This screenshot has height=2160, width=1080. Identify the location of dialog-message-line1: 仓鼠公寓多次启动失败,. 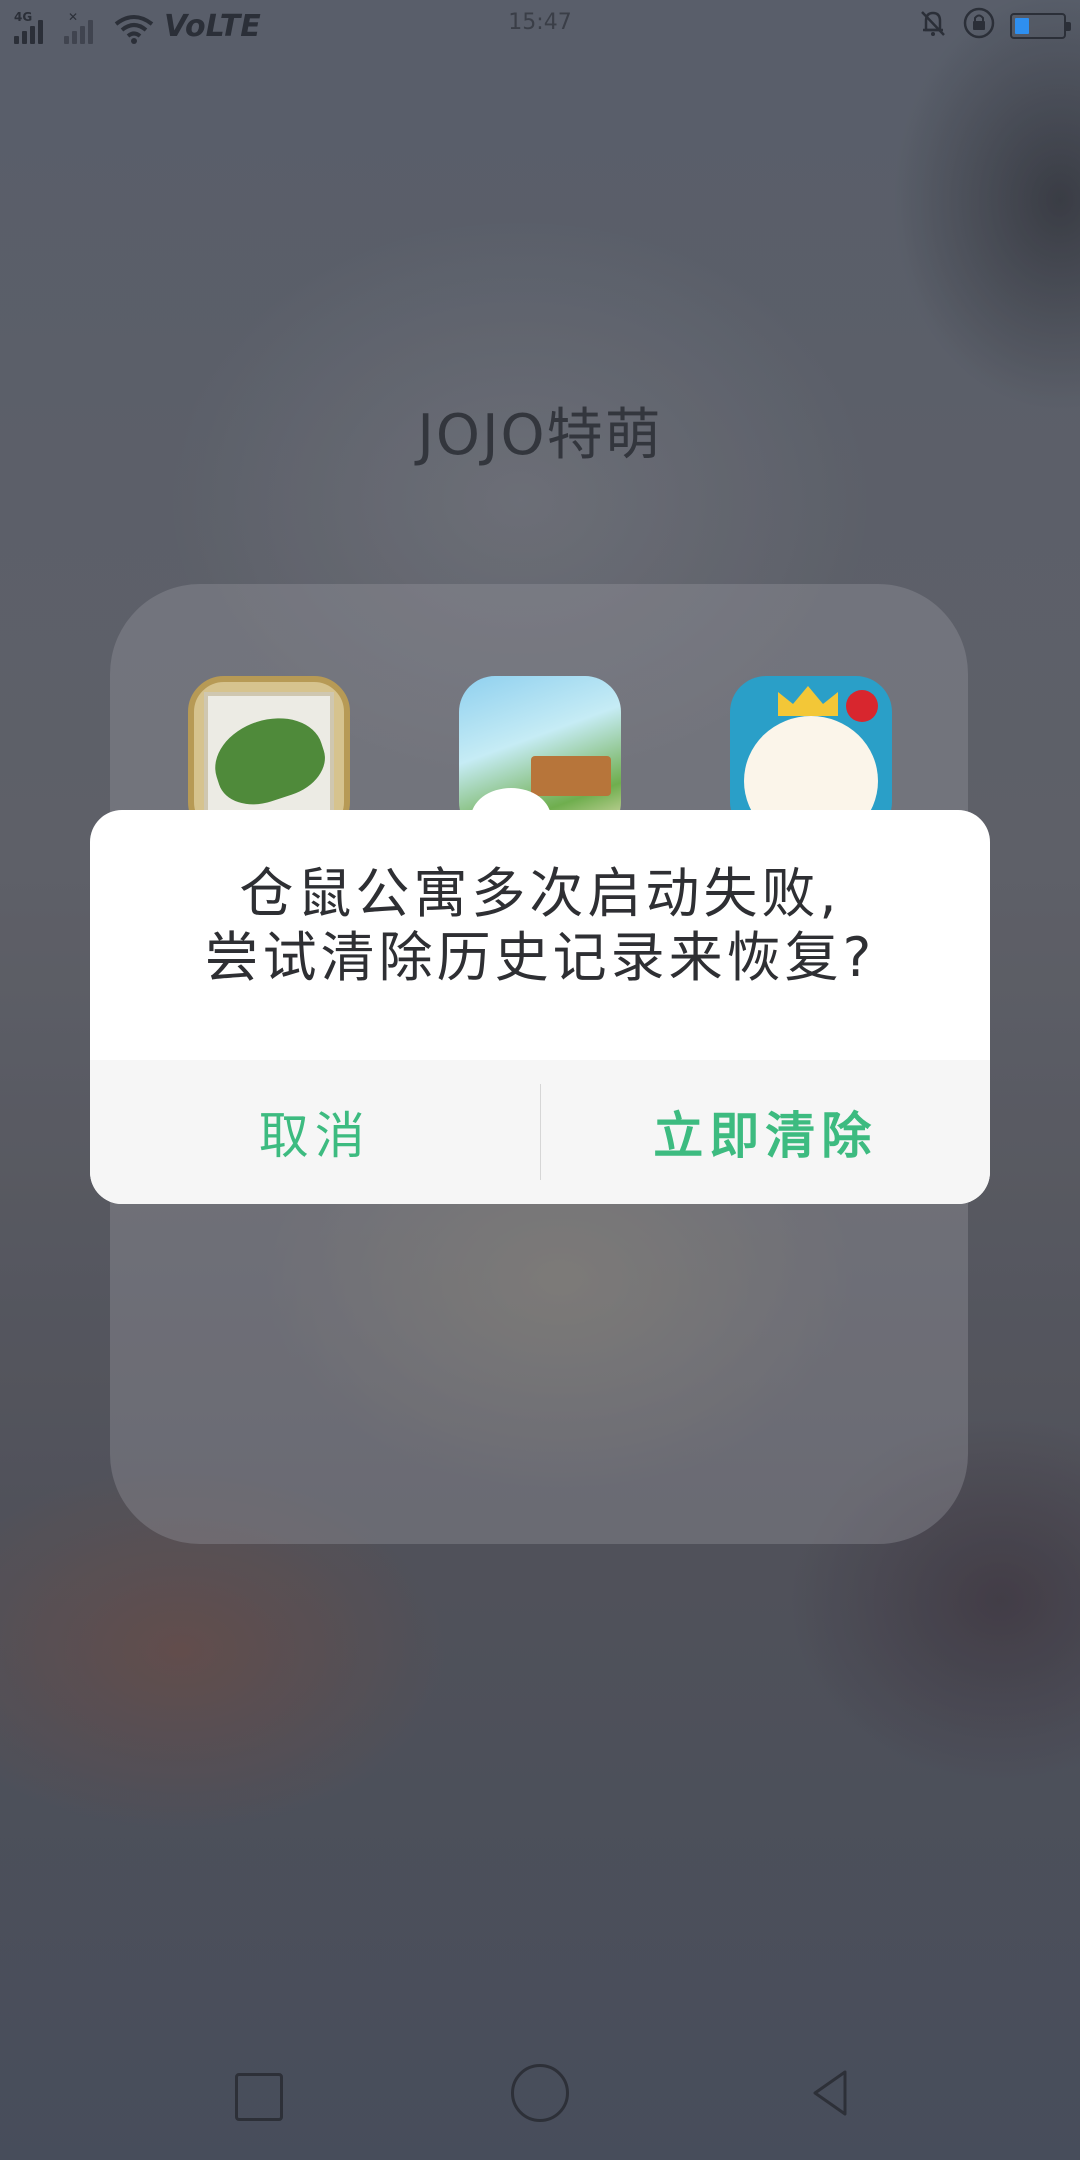
(540, 893).